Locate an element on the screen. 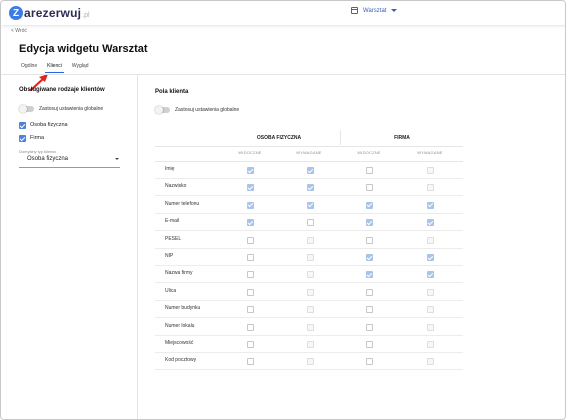  group-header-osoba-fizyczna: OSOBA FIZYCZNA is located at coordinates (279, 137).